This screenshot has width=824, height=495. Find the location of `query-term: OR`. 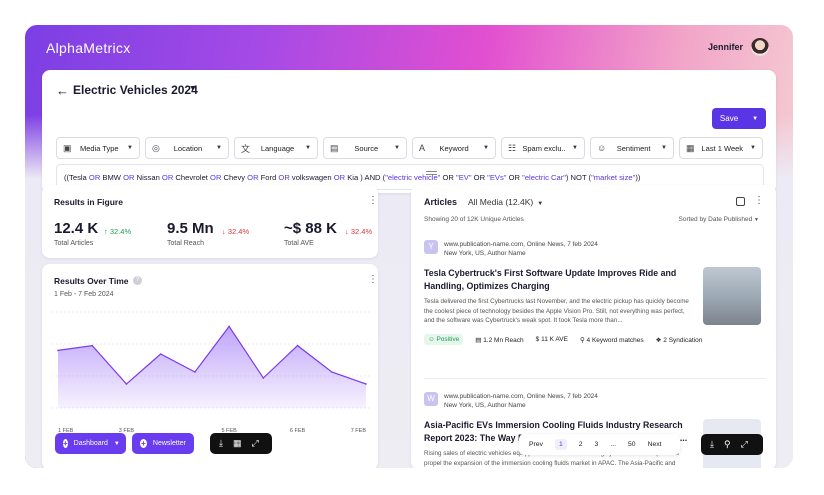

query-term: OR is located at coordinates (448, 177).